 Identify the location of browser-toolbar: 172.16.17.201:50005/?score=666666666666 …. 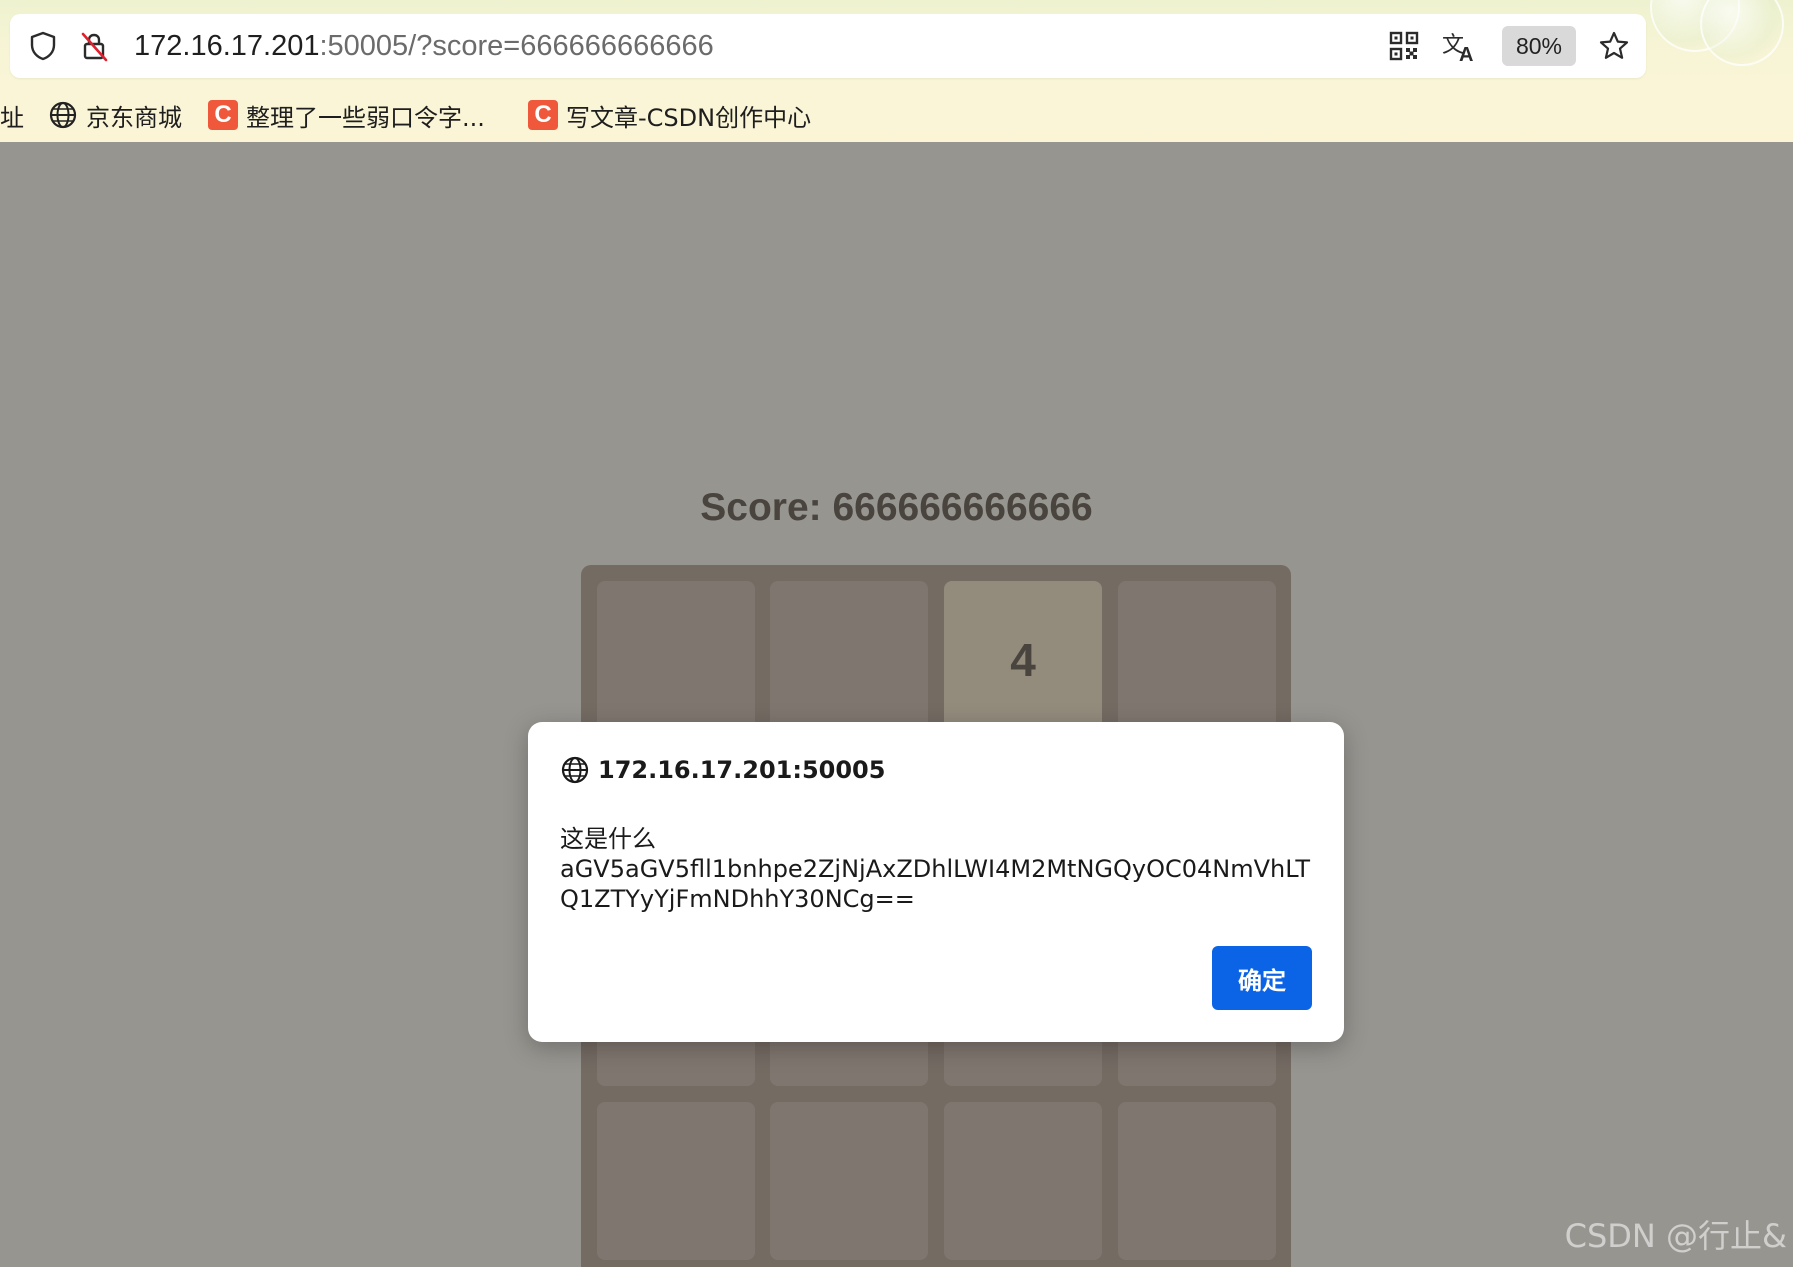
(896, 71).